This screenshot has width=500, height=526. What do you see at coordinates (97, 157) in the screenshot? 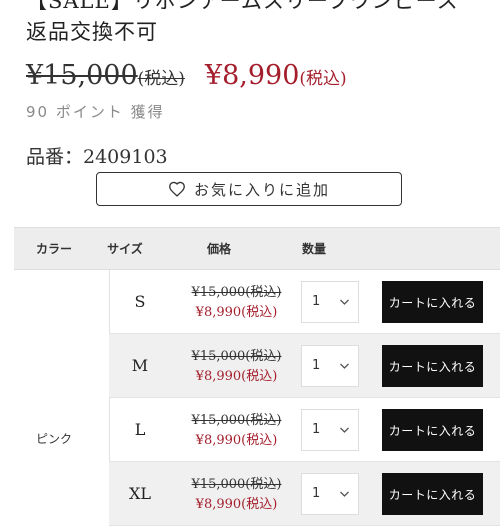
I see `product-sku: 品番：2409103` at bounding box center [97, 157].